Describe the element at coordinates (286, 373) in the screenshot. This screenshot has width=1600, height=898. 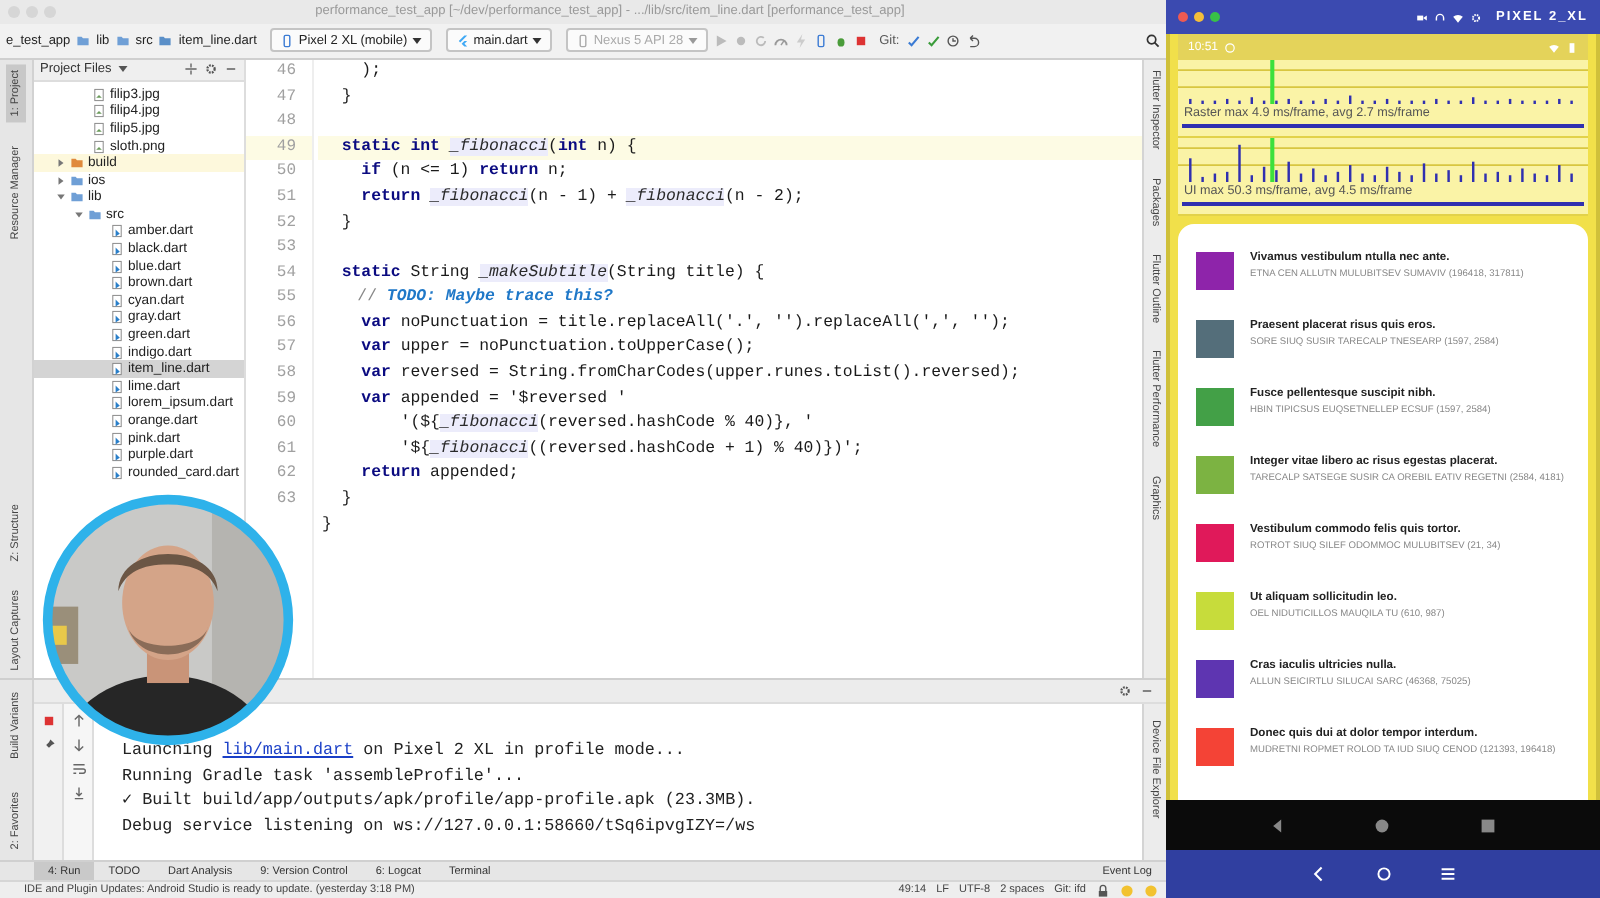
I see `line-number: 58` at that location.